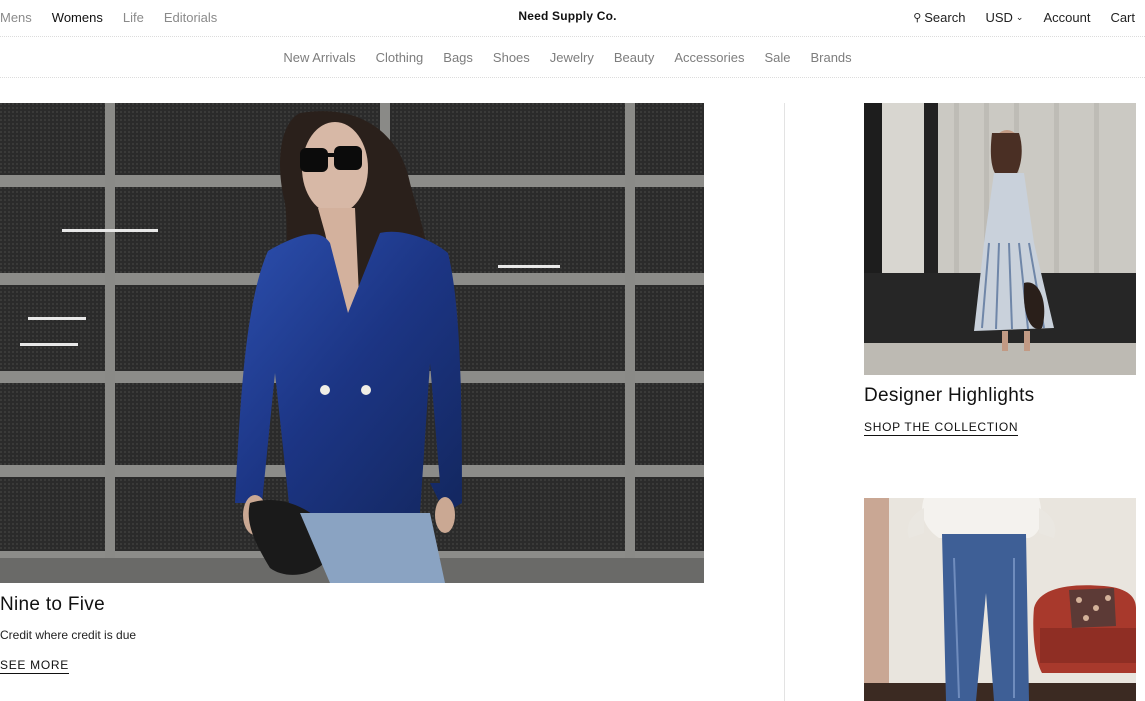 The height and width of the screenshot is (701, 1145). What do you see at coordinates (511, 57) in the screenshot?
I see `category-shoes: Shoes` at bounding box center [511, 57].